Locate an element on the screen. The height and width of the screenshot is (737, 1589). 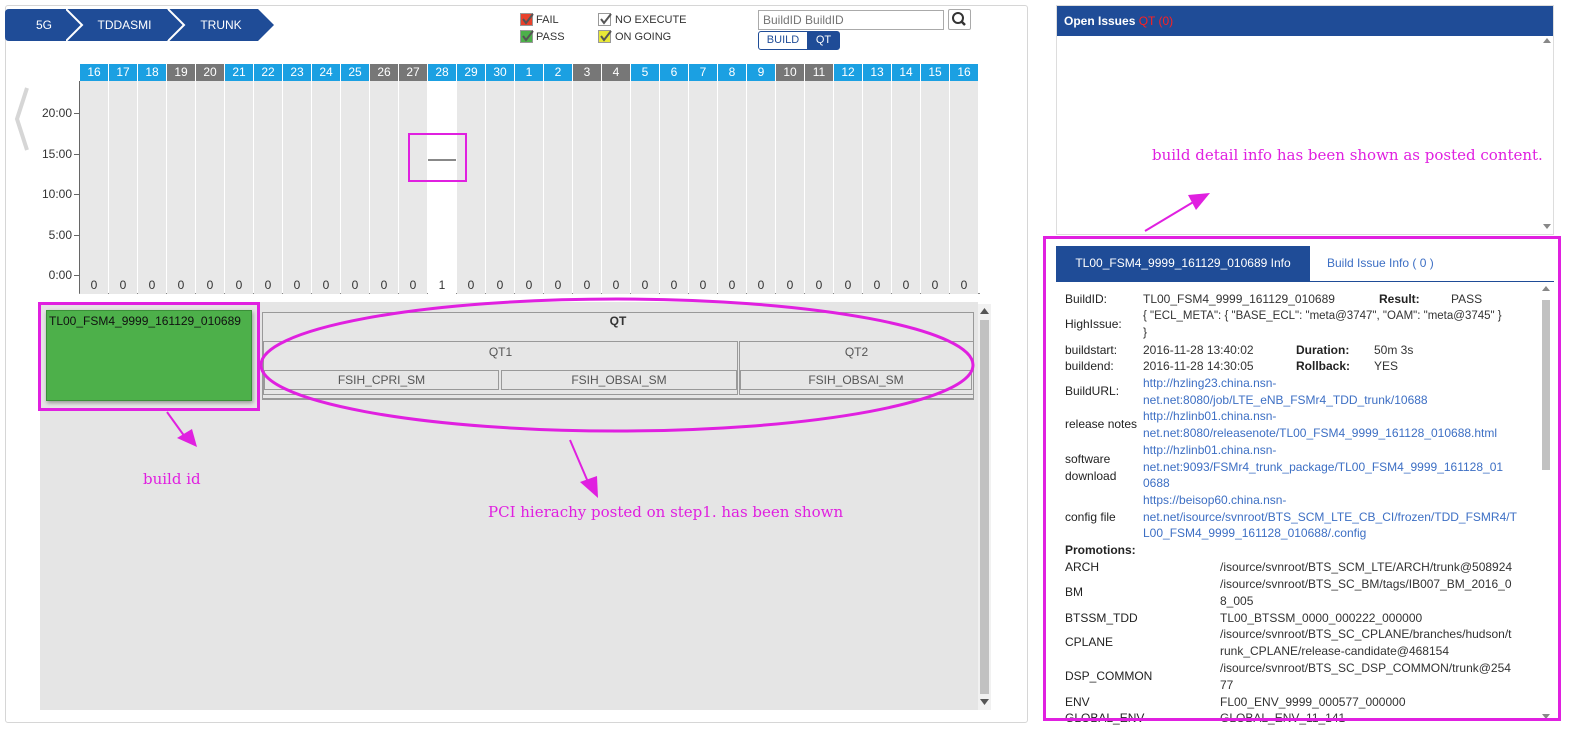
day-header: 27 is located at coordinates (413, 72).